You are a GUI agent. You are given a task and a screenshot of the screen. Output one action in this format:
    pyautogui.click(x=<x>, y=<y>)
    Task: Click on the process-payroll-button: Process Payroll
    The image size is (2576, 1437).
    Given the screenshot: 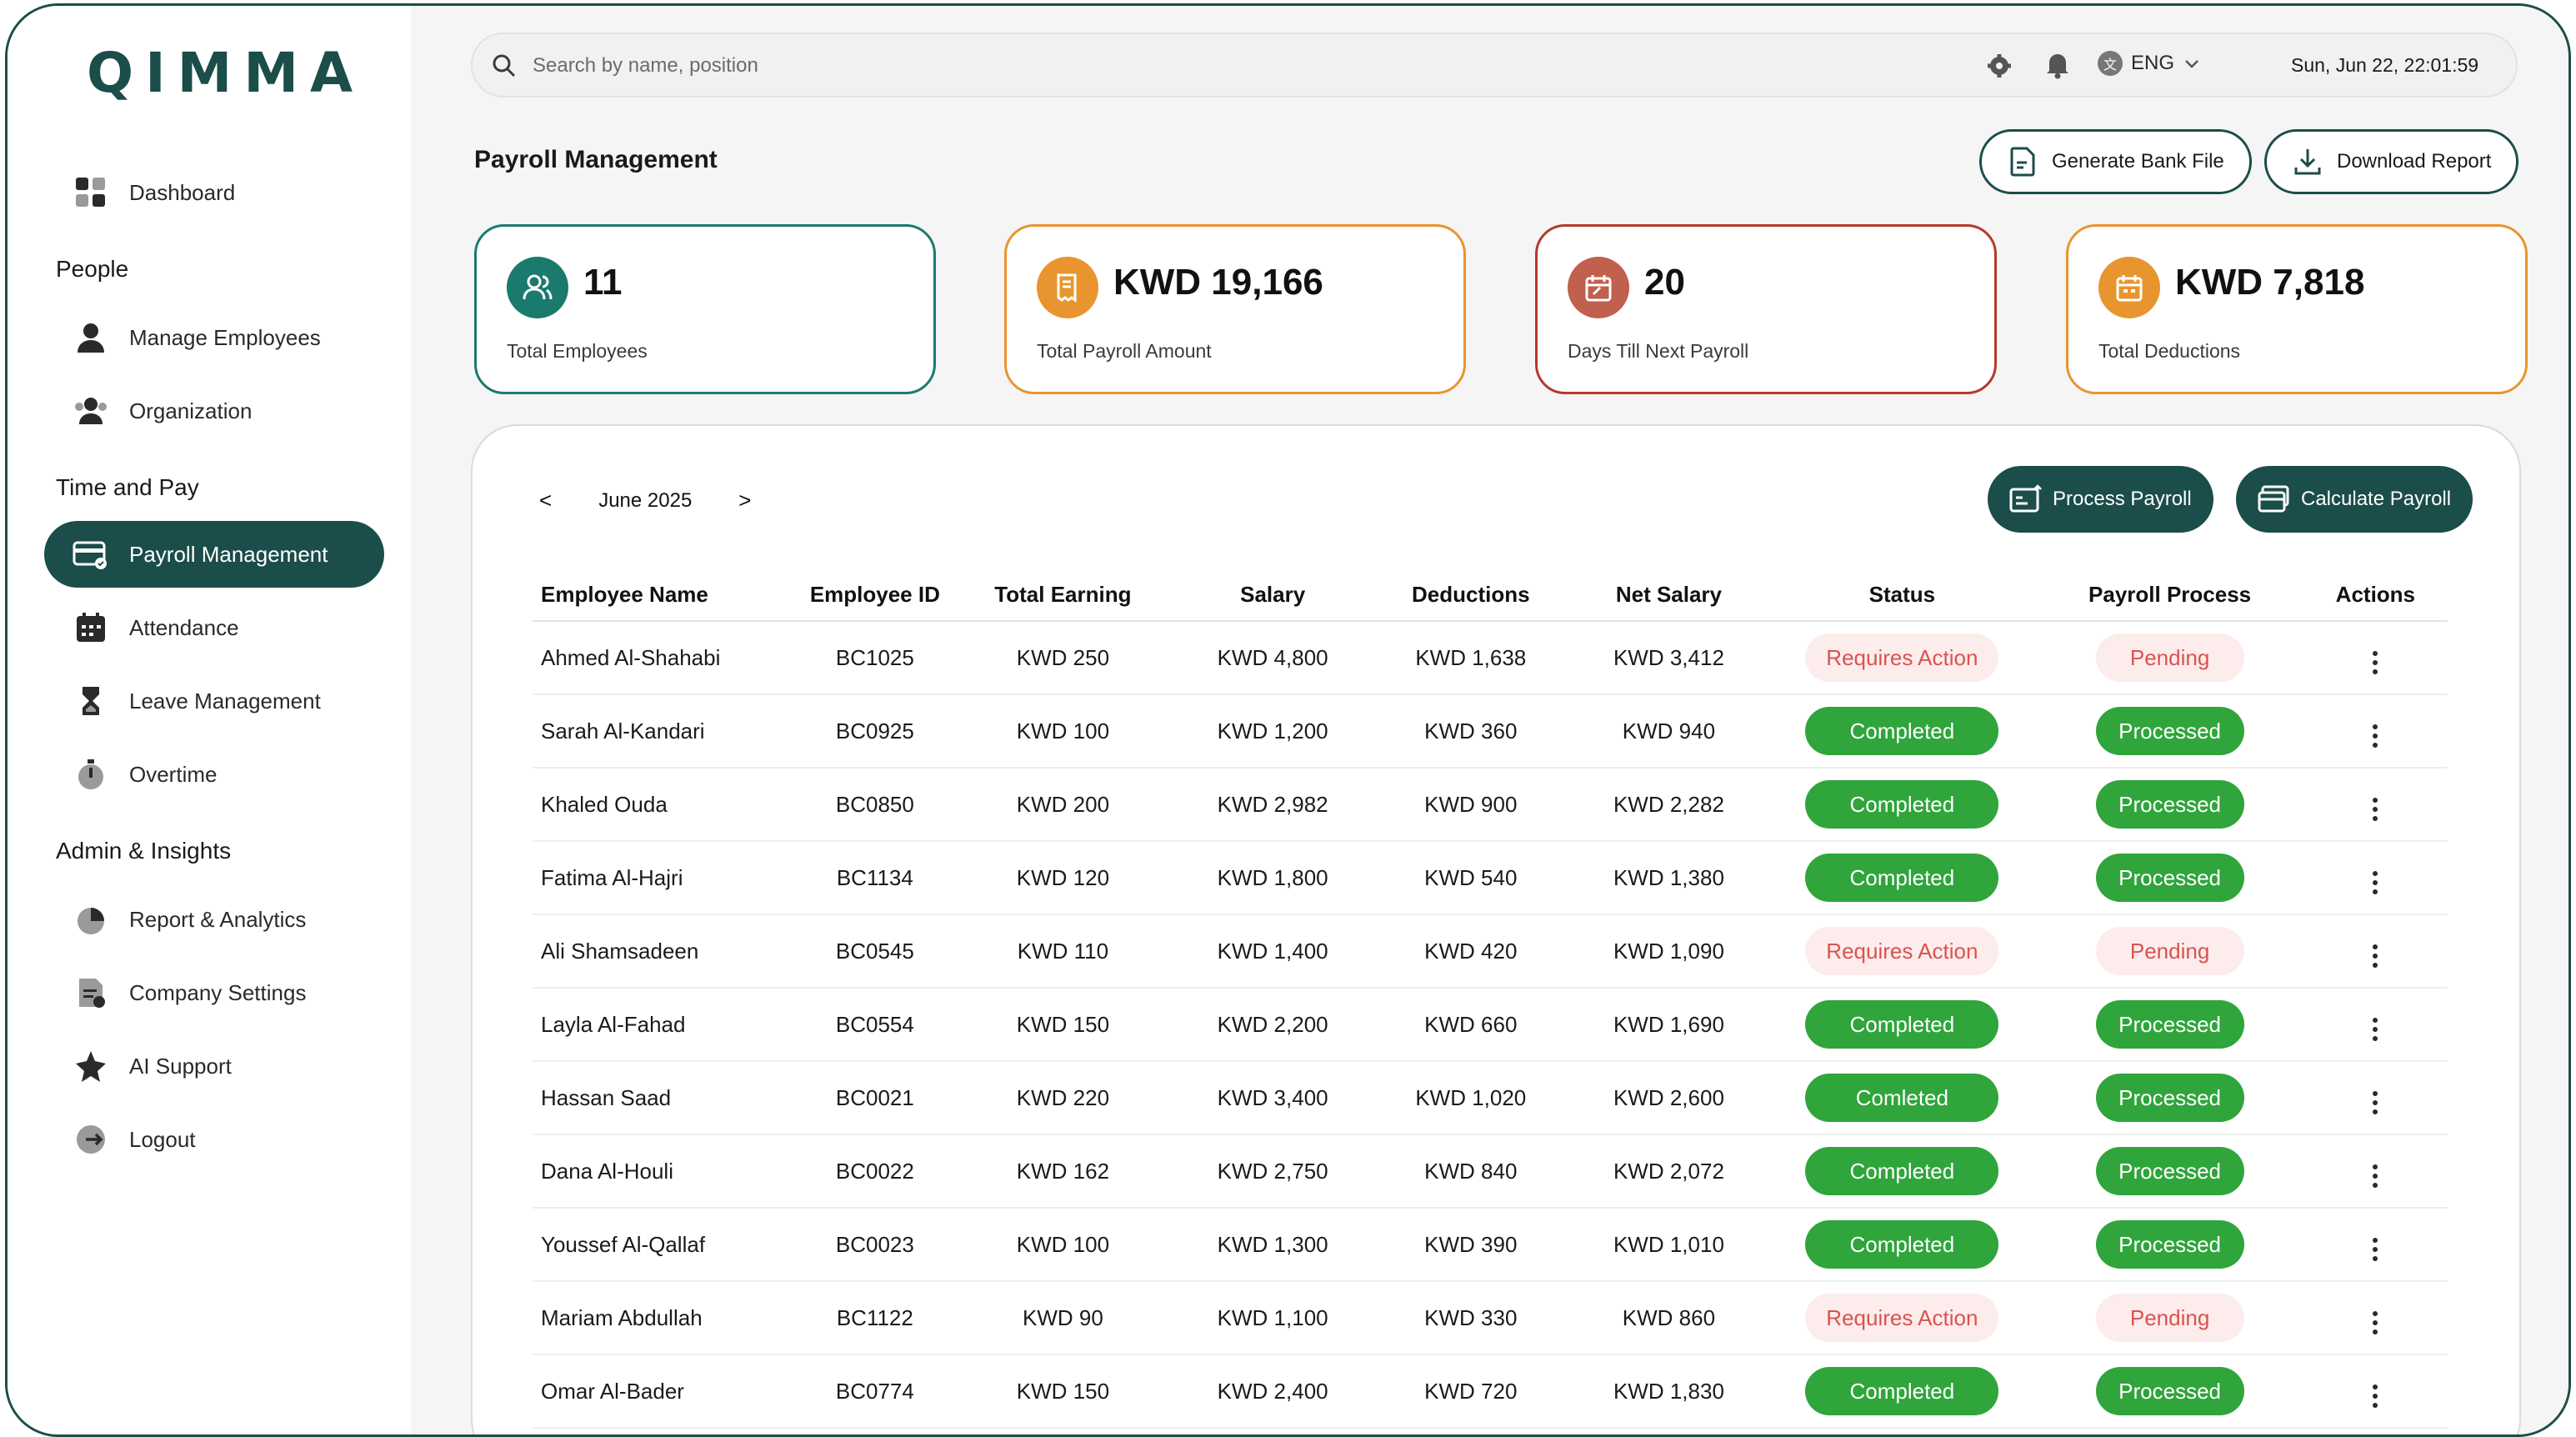 What is the action you would take?
    pyautogui.click(x=2100, y=500)
    